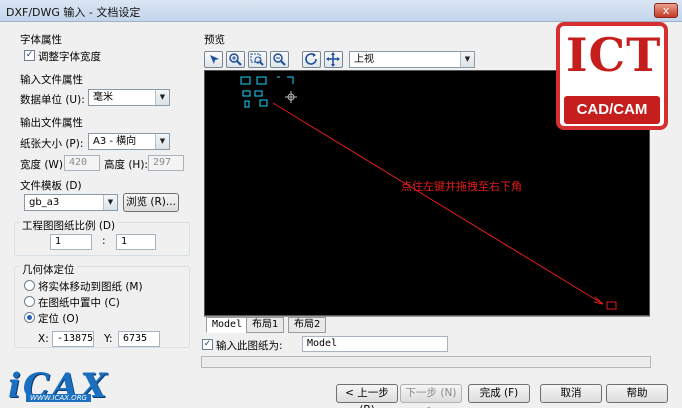 Image resolution: width=682 pixels, height=408 pixels. What do you see at coordinates (103, 97) in the screenshot?
I see `units-value: 毫米` at bounding box center [103, 97].